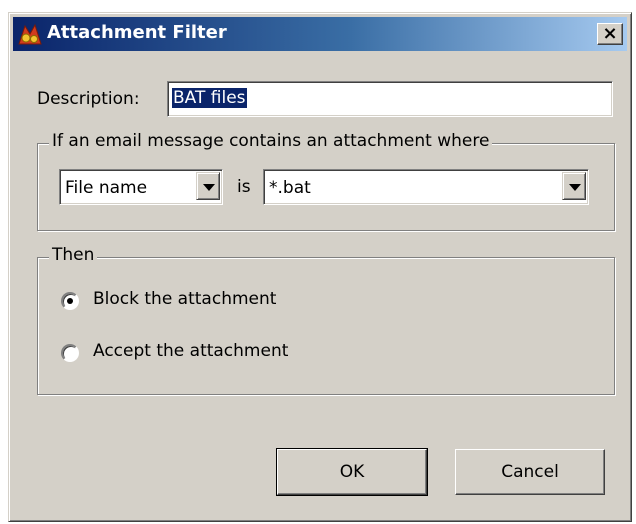 The height and width of the screenshot is (524, 636). Describe the element at coordinates (244, 187) in the screenshot. I see `operator-label: is` at that location.